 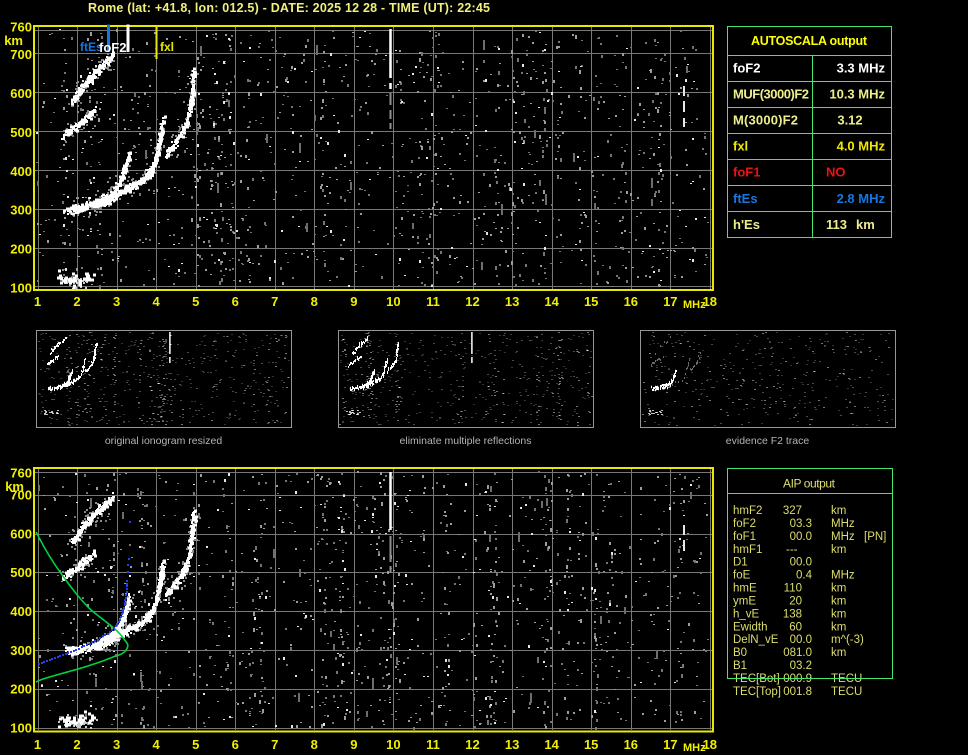 What do you see at coordinates (768, 441) in the screenshot?
I see `svg-text: evidence F2 trace` at bounding box center [768, 441].